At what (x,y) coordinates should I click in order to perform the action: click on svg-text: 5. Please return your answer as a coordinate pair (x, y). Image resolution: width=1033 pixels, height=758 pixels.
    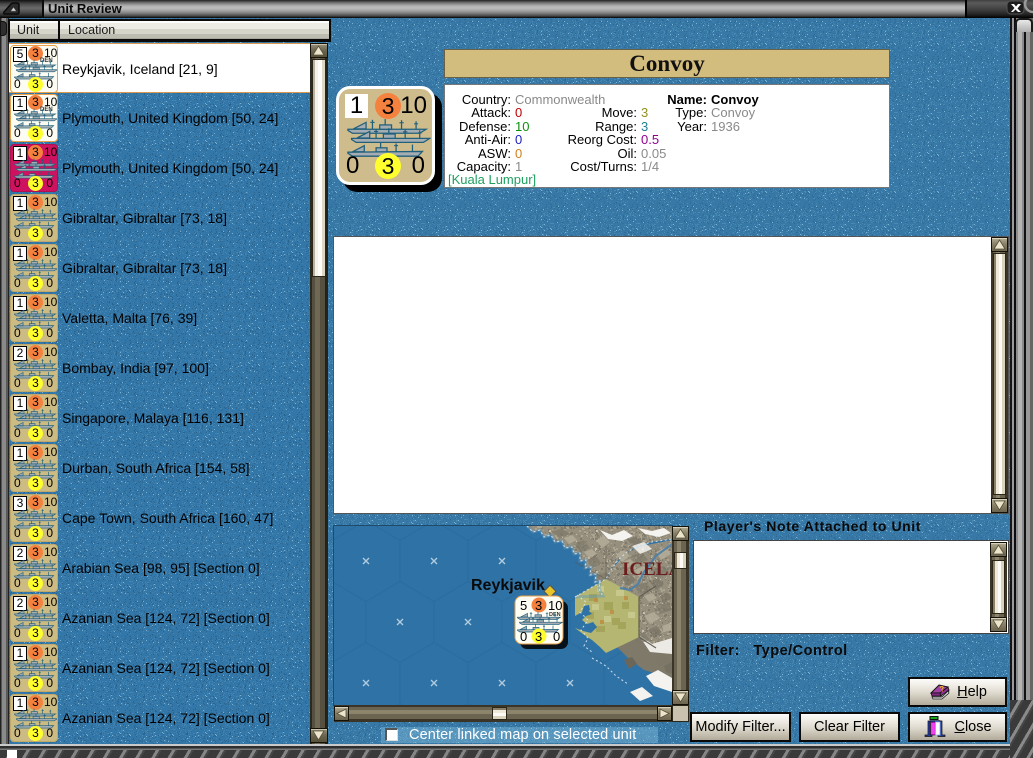
    Looking at the image, I should click on (523, 605).